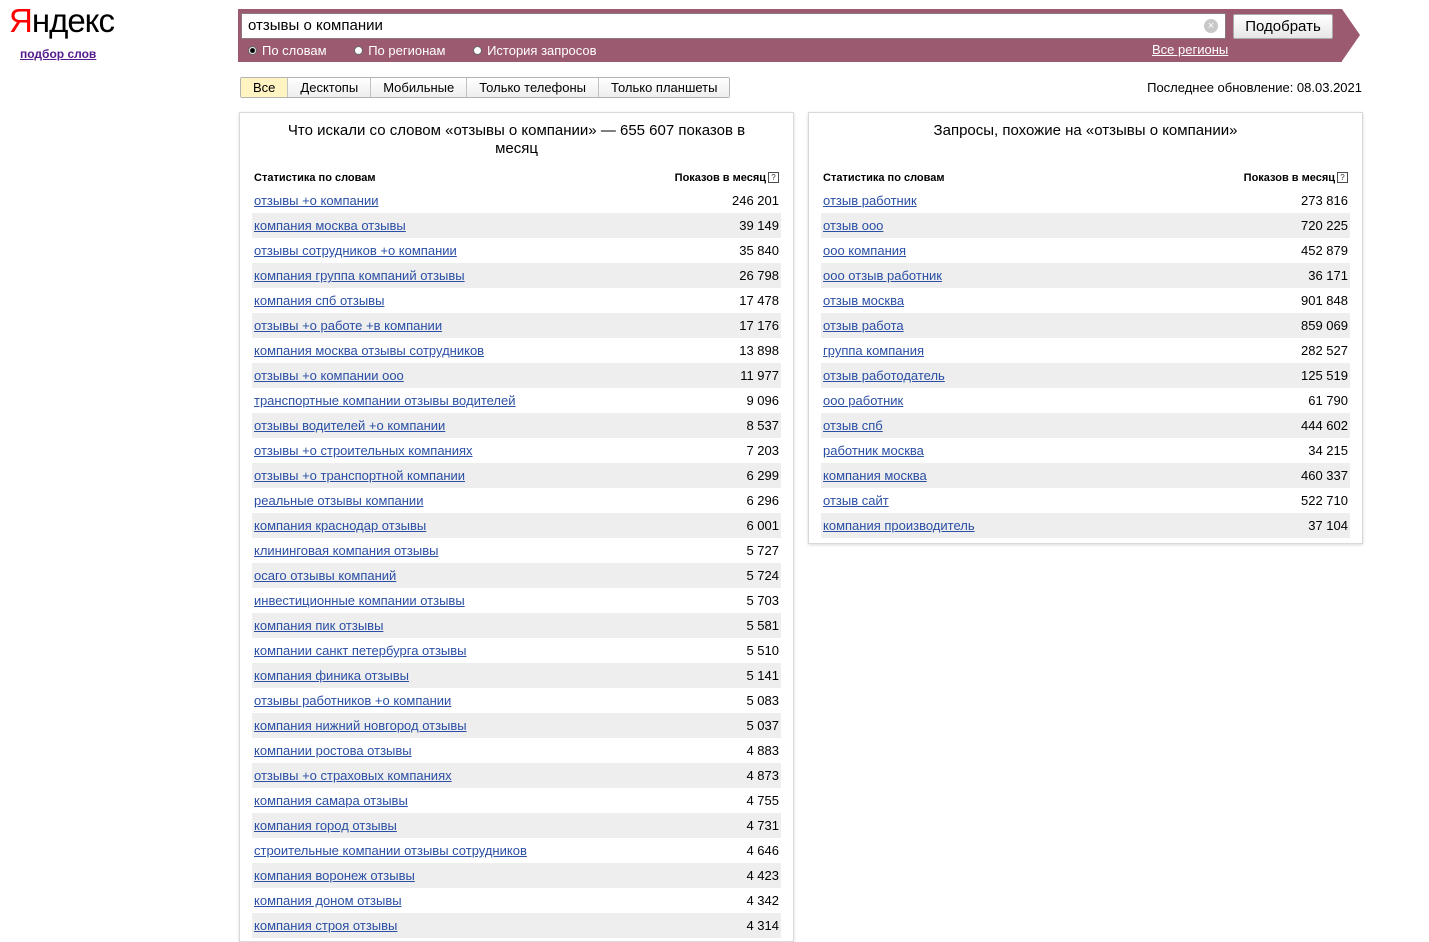 This screenshot has width=1429, height=942. Describe the element at coordinates (340, 525) in the screenshot. I see `phrase-link: компания краснодар отзывы` at that location.